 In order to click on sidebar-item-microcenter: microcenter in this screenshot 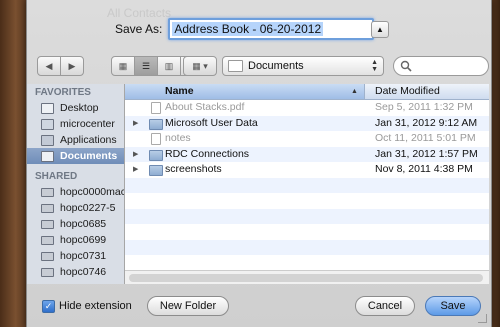, I will do `click(75, 124)`.